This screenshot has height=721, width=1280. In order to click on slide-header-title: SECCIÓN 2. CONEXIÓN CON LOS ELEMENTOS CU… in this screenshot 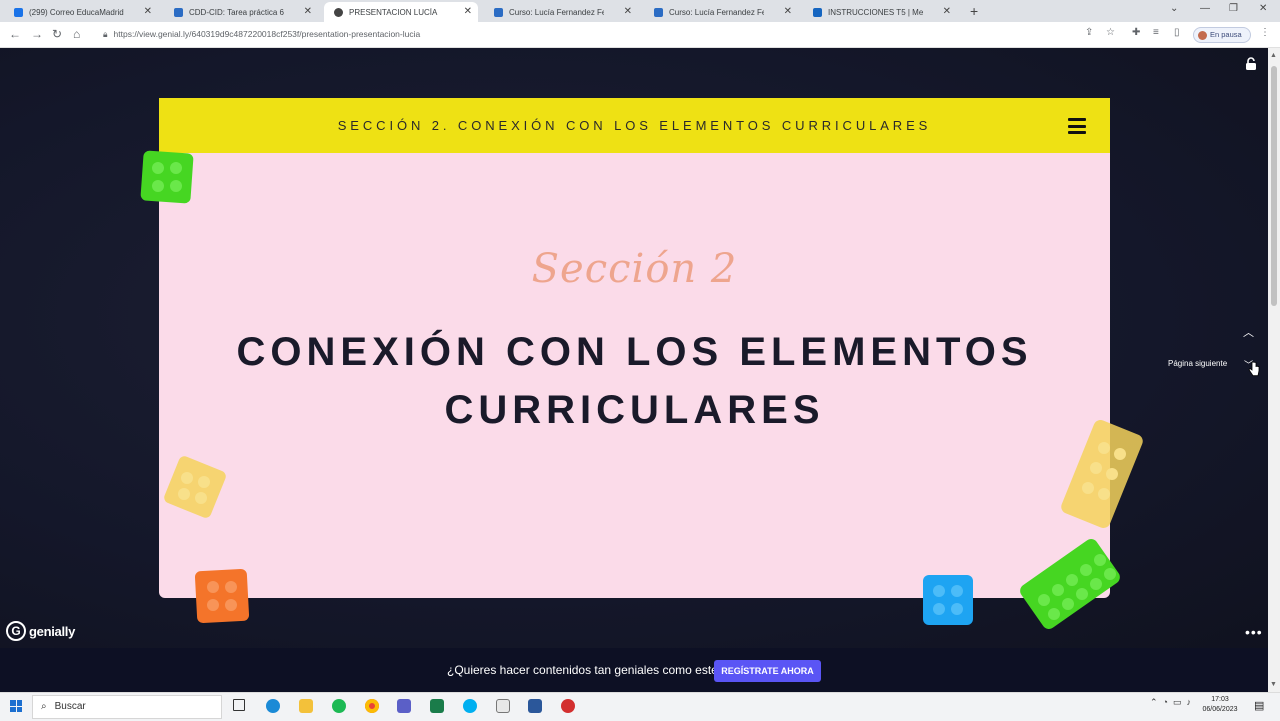, I will do `click(634, 125)`.